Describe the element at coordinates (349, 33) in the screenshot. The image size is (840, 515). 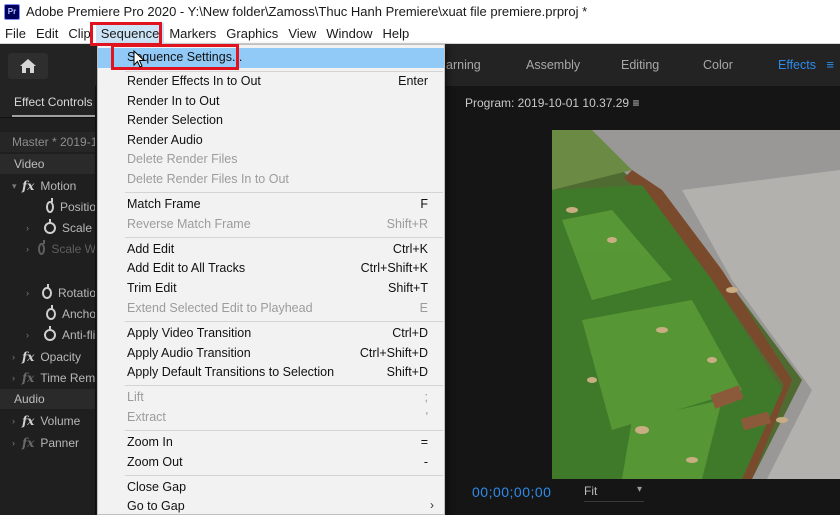
I see `menu-window: Window` at that location.